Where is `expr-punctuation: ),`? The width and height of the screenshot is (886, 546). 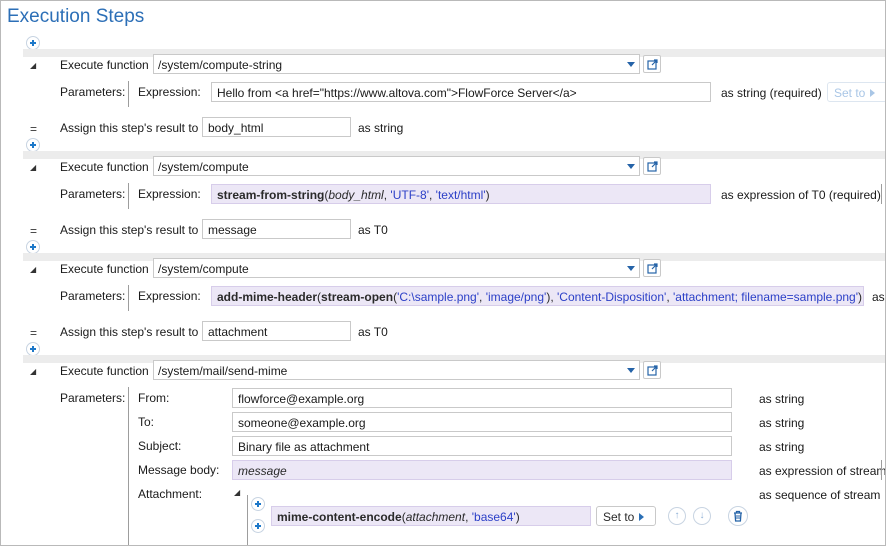
expr-punctuation: ), is located at coordinates (551, 297).